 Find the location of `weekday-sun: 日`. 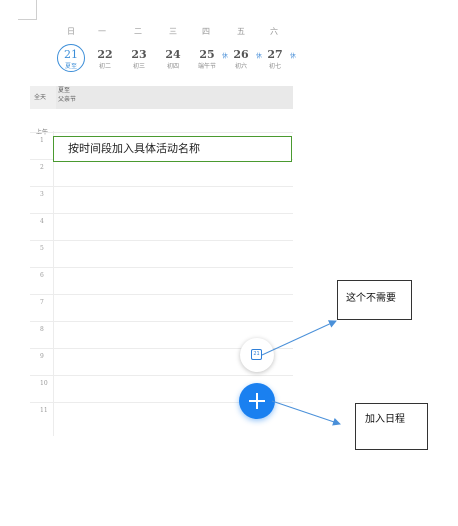

weekday-sun: 日 is located at coordinates (71, 31).